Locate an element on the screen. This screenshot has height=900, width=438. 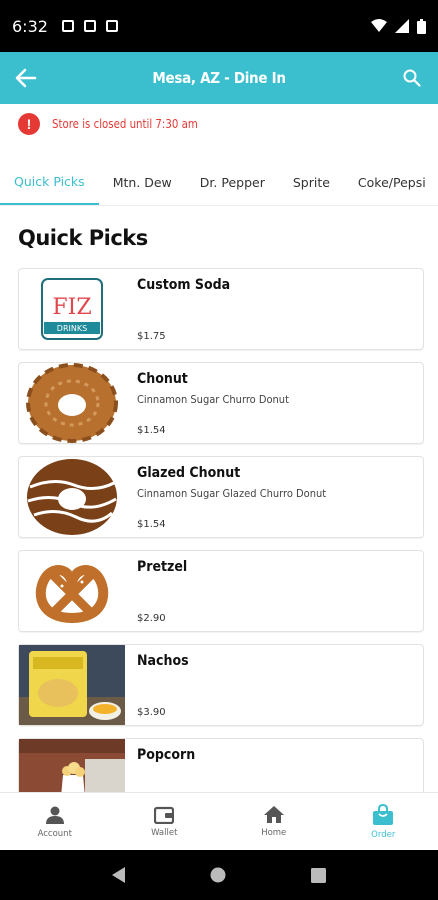
system-icons is located at coordinates (398, 26).